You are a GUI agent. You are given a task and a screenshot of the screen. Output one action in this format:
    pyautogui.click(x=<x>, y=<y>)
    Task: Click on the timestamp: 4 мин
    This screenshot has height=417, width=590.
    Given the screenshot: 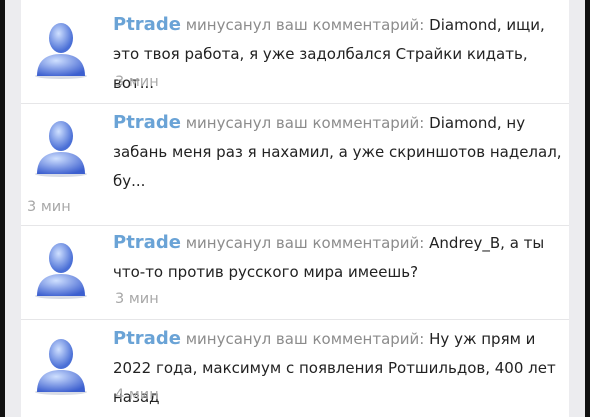 What is the action you would take?
    pyautogui.click(x=137, y=395)
    